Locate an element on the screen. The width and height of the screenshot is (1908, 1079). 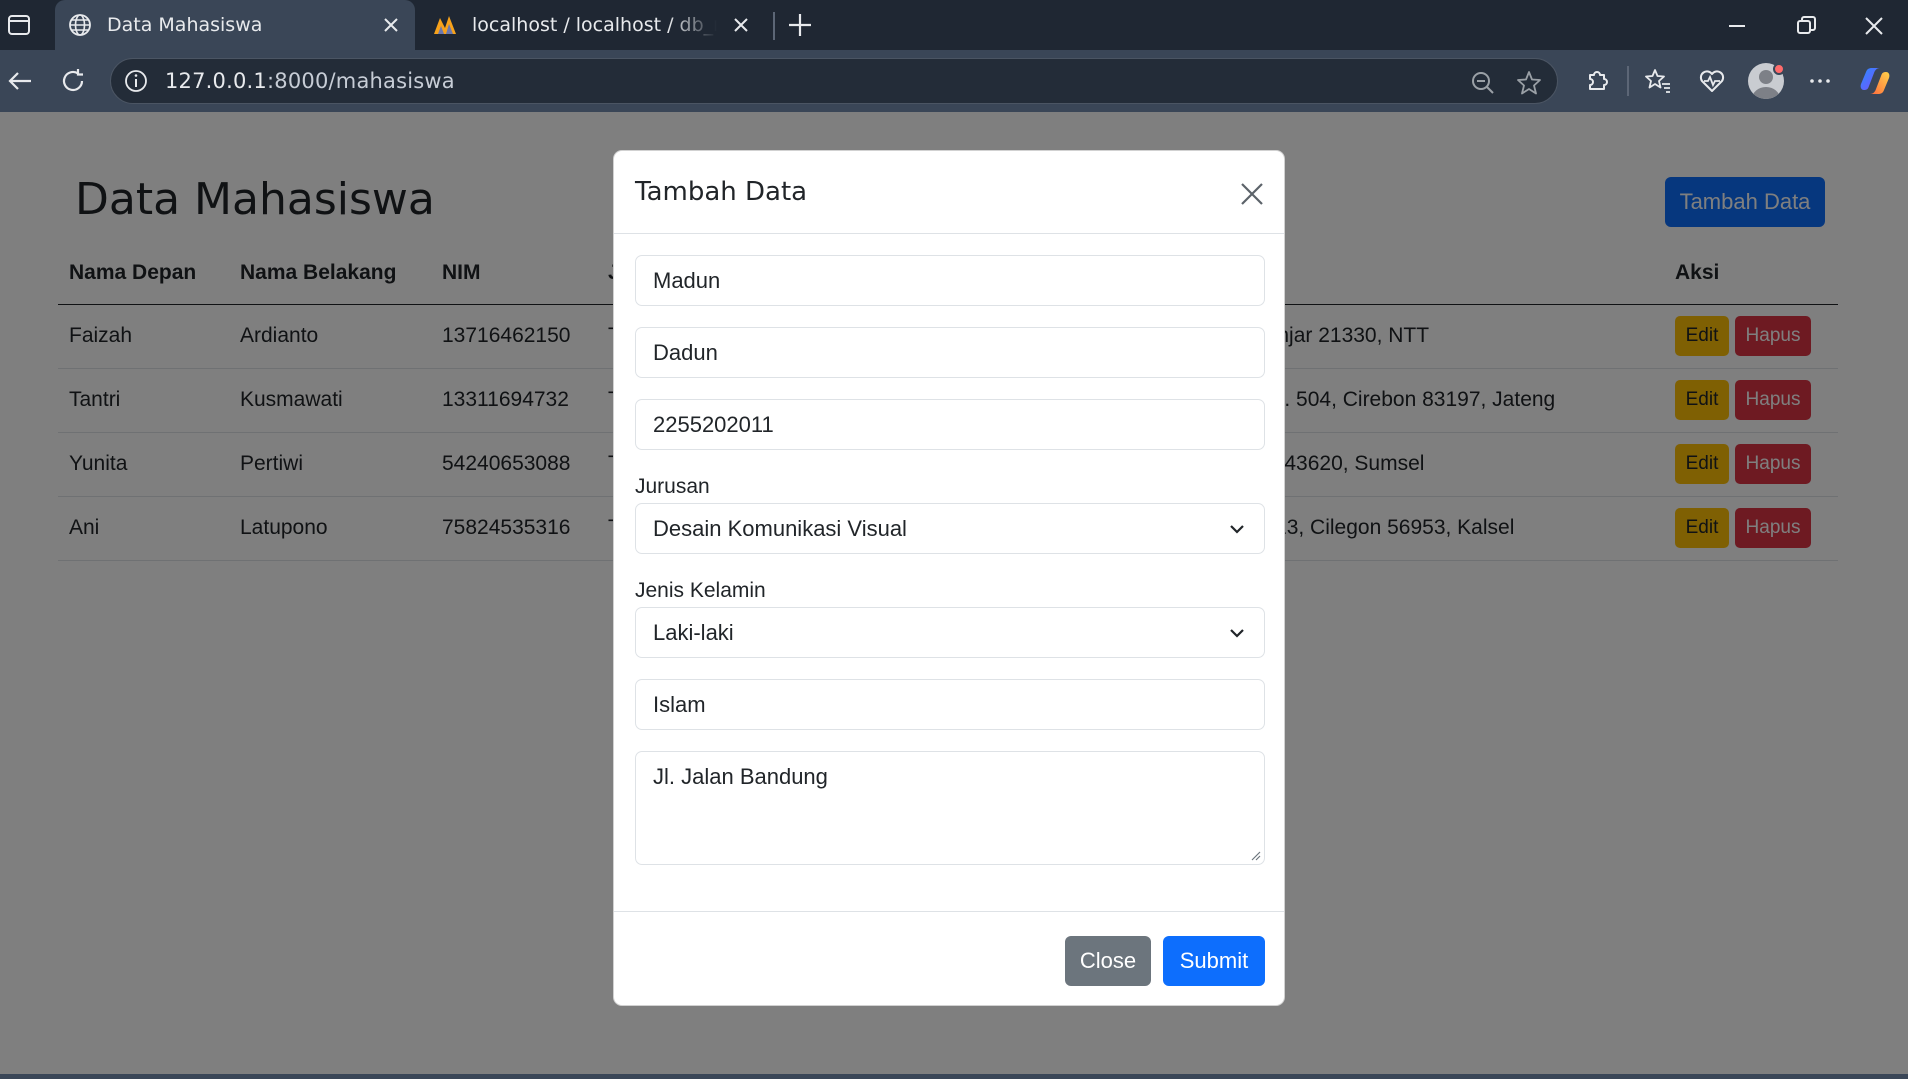
url-text: 127.0.0.1:8000/mahasiswa is located at coordinates (310, 81).